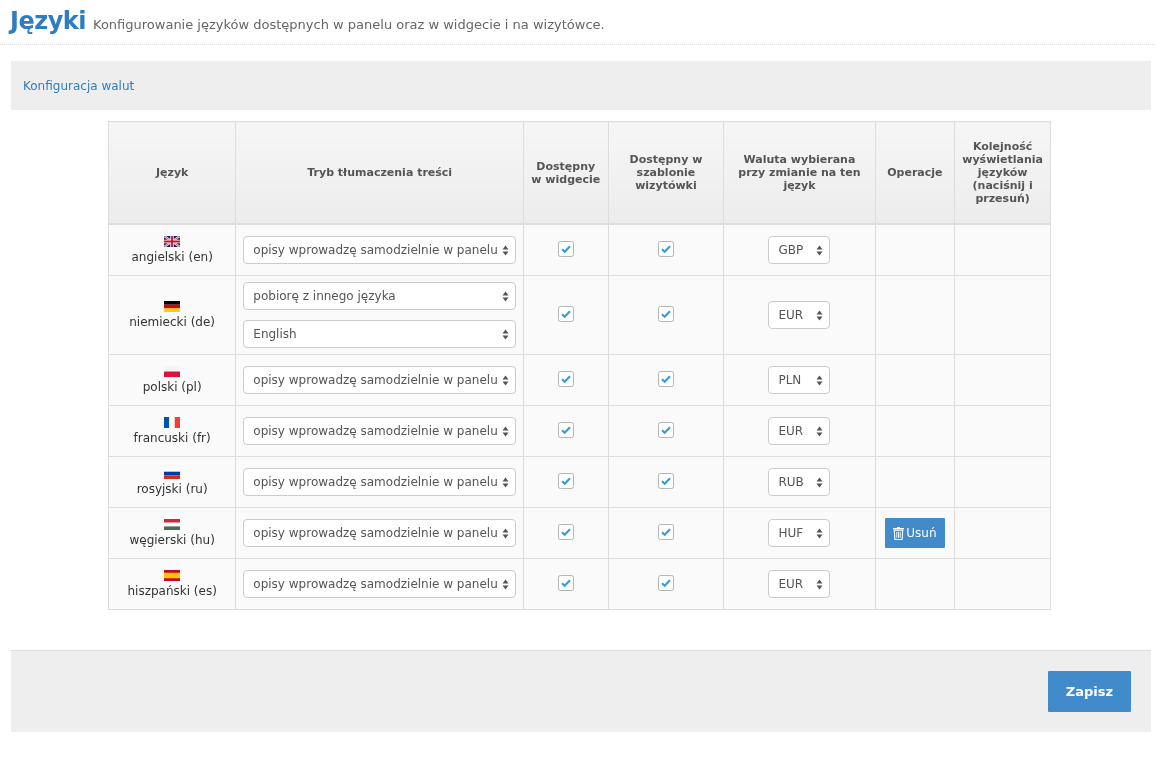  Describe the element at coordinates (172, 438) in the screenshot. I see `language-name: francuski (fr)` at that location.